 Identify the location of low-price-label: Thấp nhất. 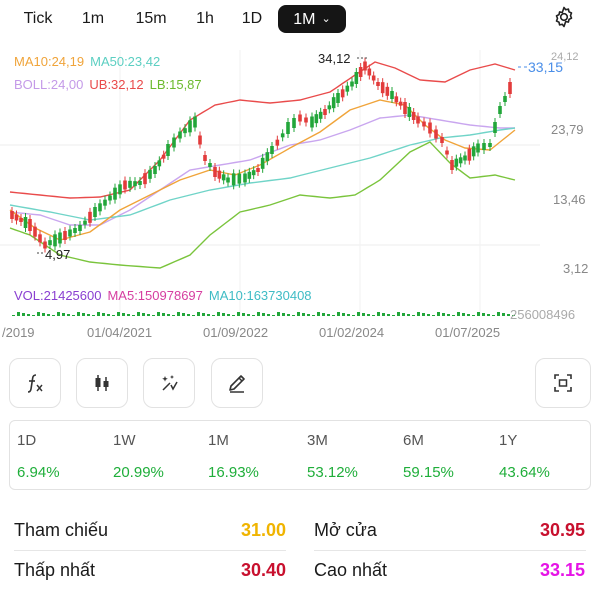
(55, 570).